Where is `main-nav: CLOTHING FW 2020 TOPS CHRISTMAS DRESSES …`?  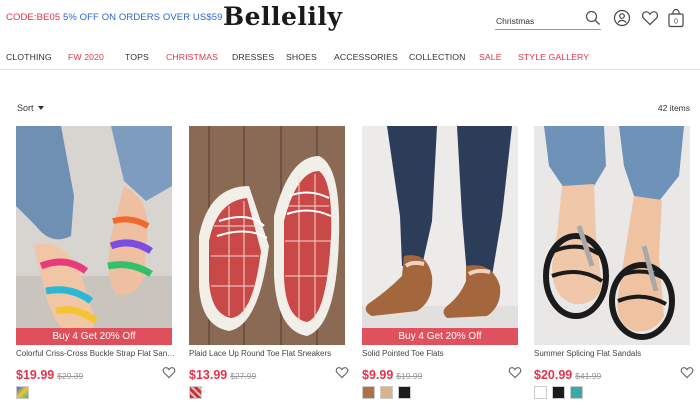
main-nav: CLOTHING FW 2020 TOPS CHRISTMAS DRESSES … is located at coordinates (350, 57).